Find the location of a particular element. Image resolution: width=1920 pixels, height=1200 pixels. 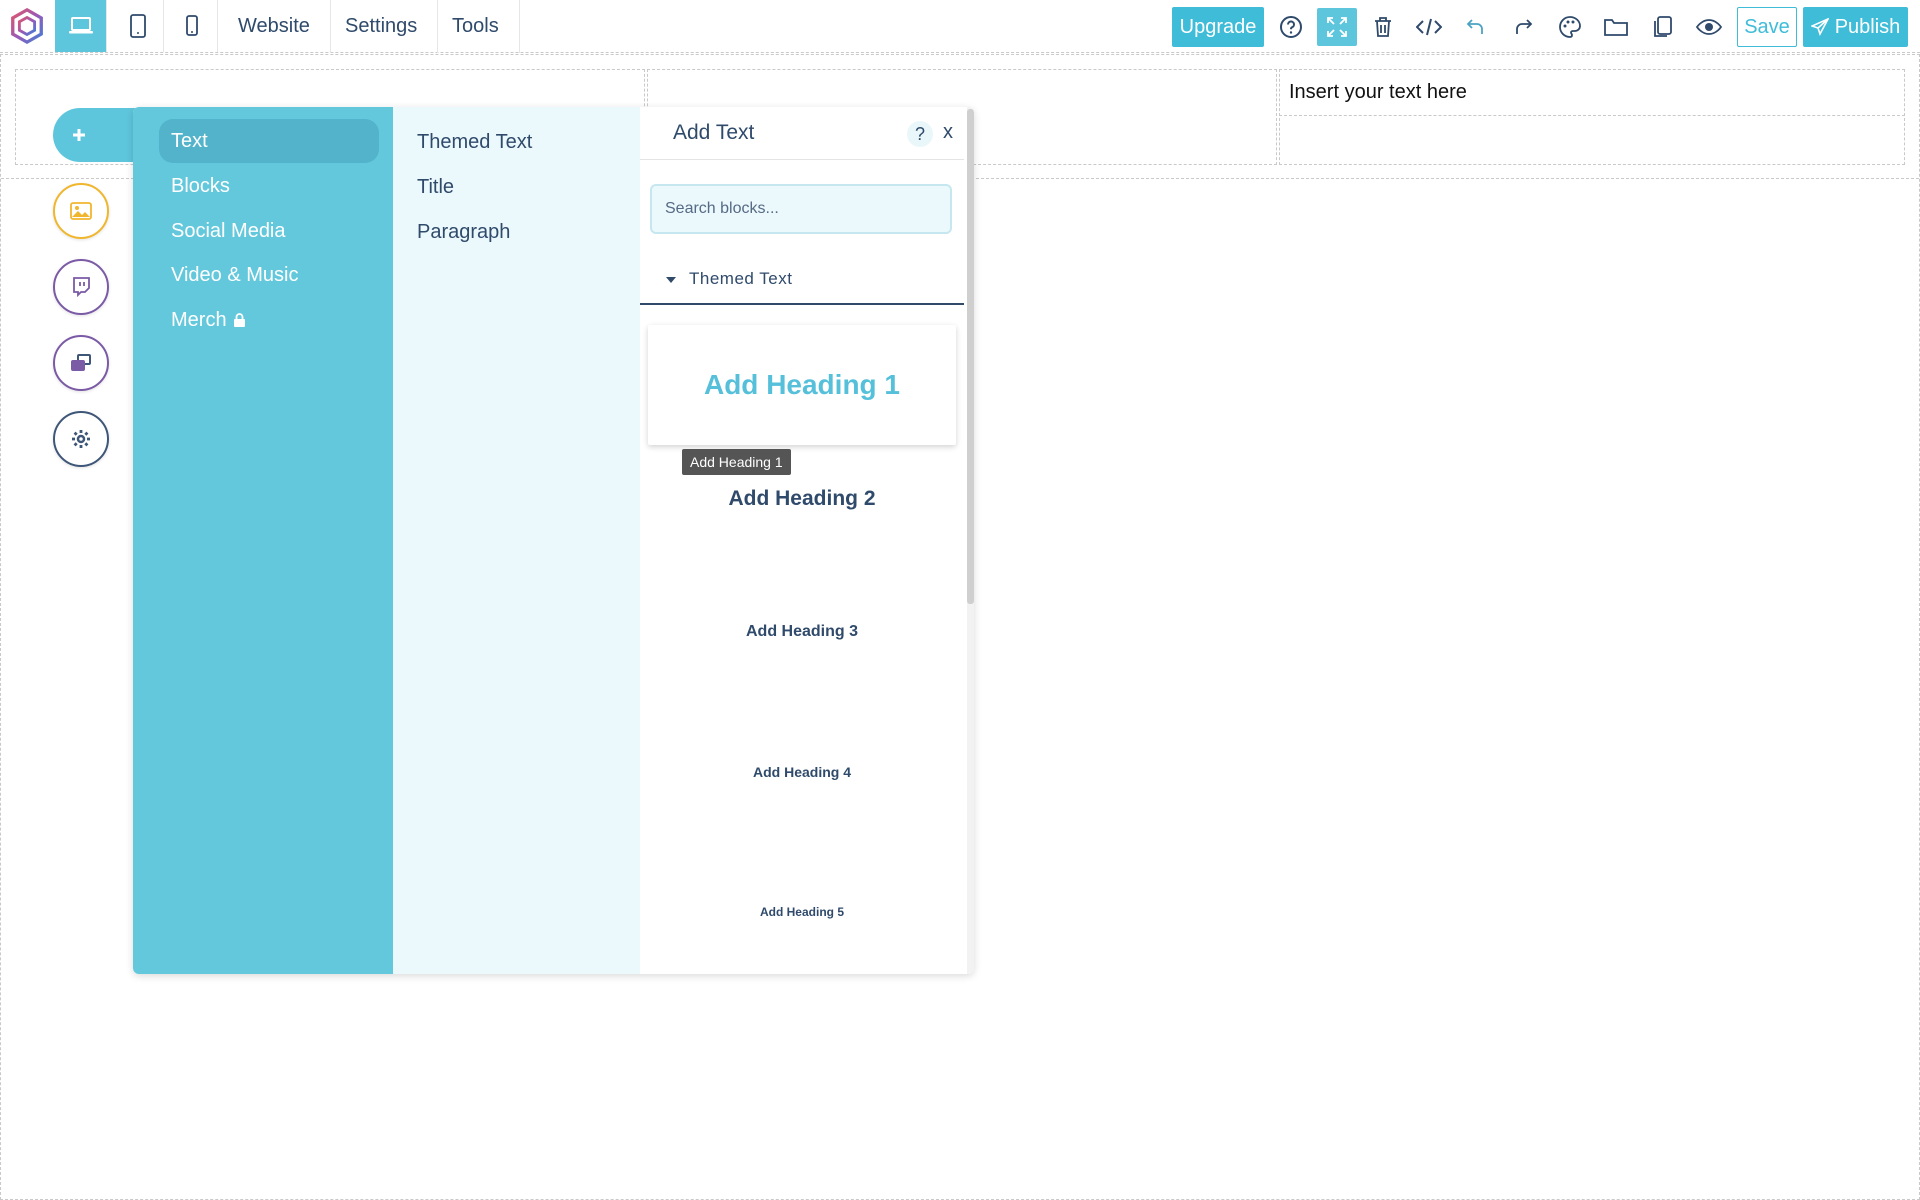

menu-settings: Settings is located at coordinates (382, 26).